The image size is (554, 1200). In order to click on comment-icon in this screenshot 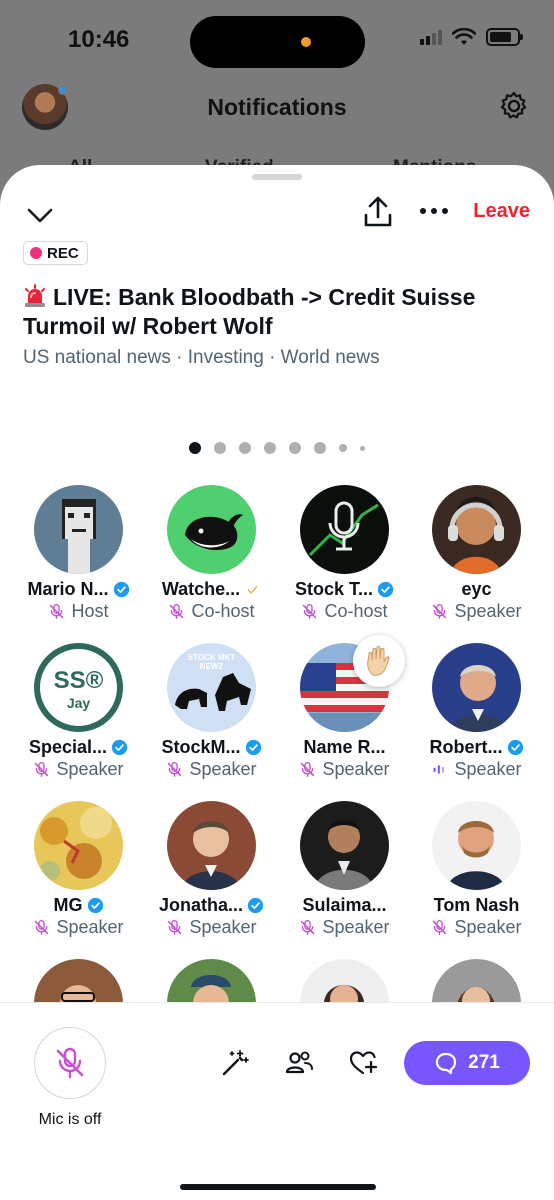, I will do `click(446, 1063)`.